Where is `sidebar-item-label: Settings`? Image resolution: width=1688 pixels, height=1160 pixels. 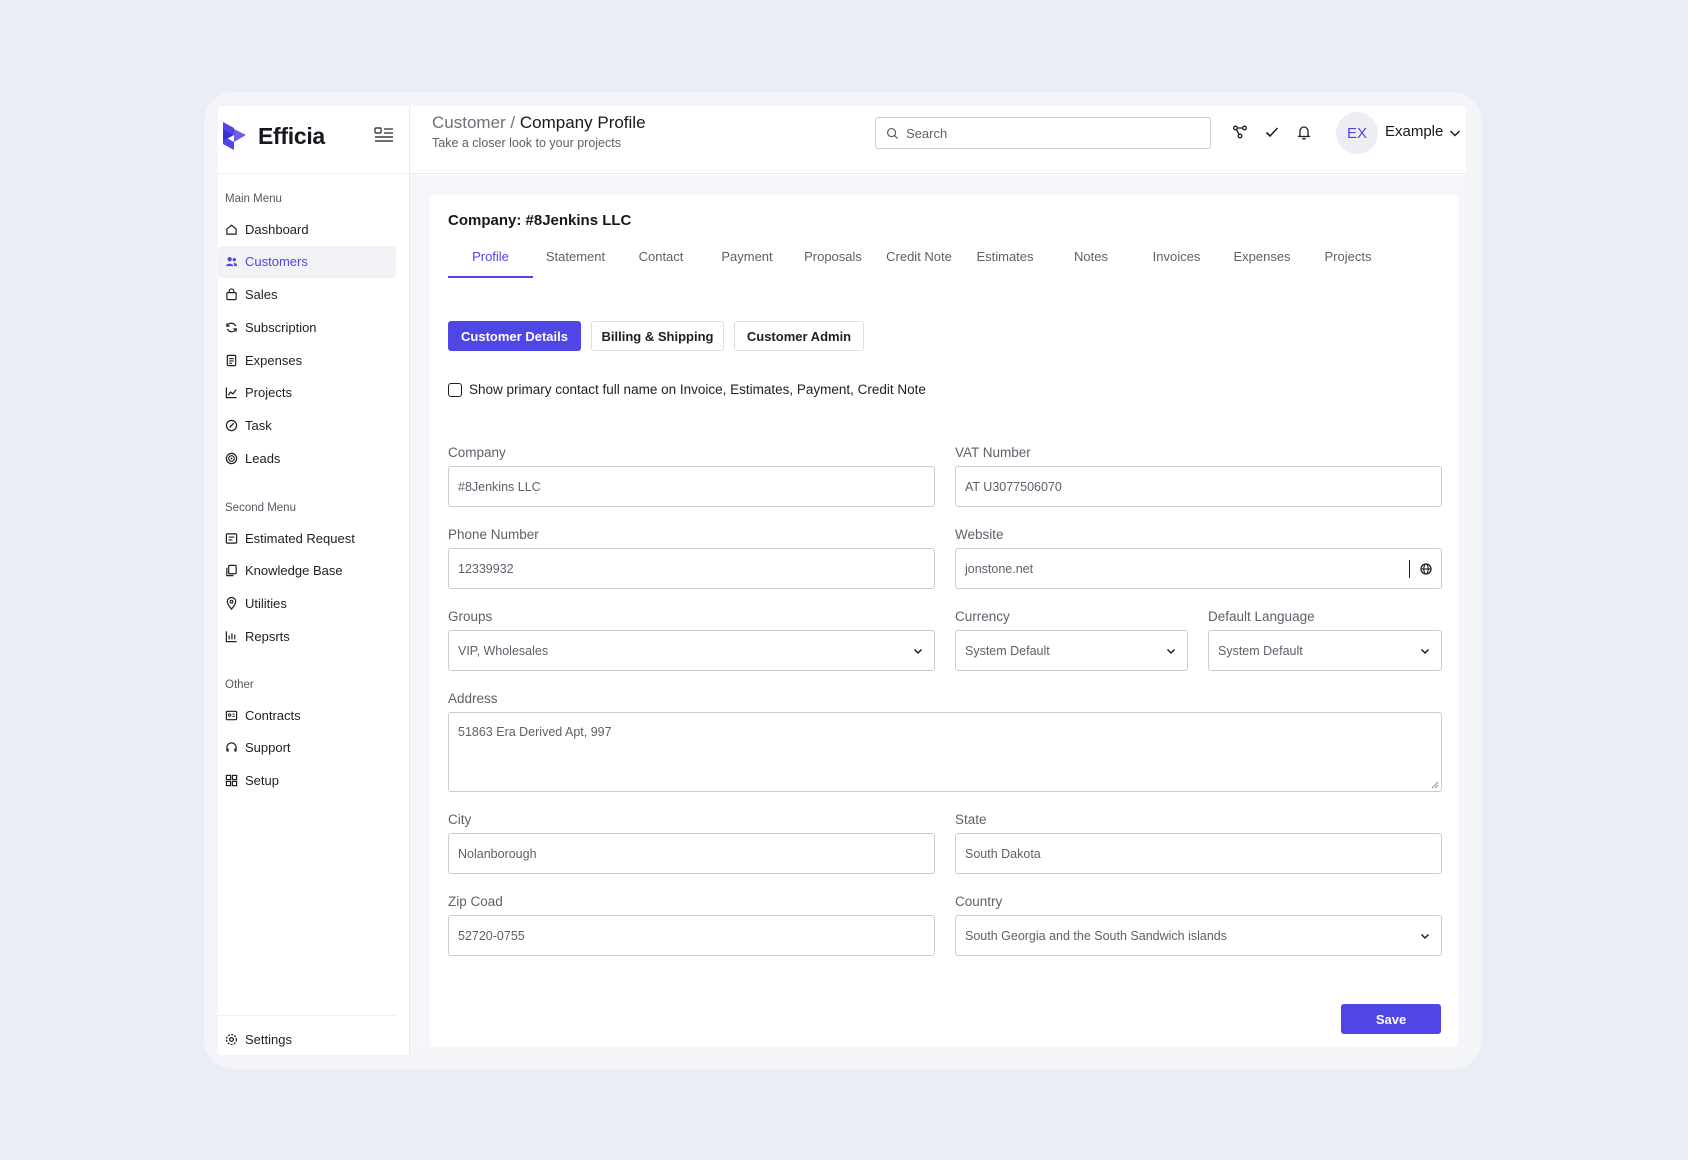 sidebar-item-label: Settings is located at coordinates (268, 1039).